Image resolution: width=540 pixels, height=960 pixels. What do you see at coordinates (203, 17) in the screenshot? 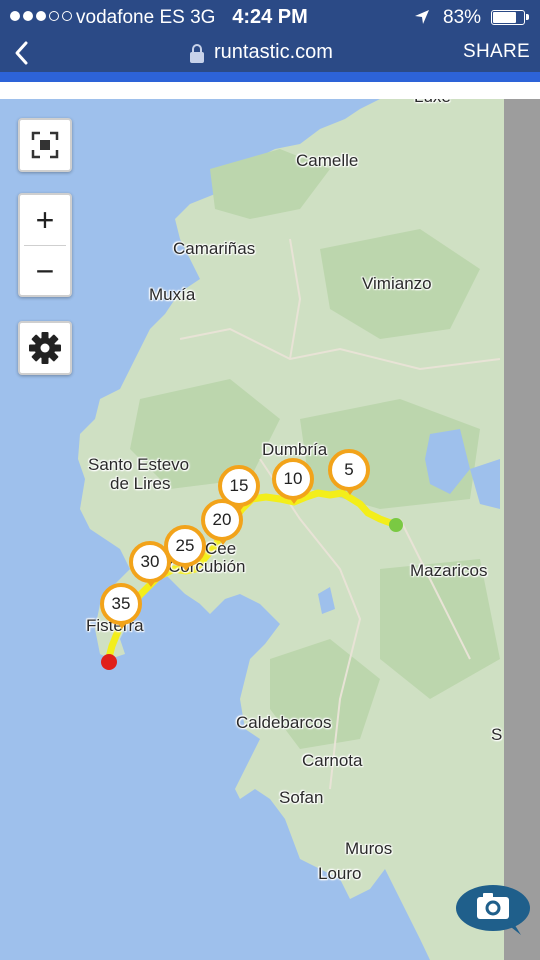
I see `network-type: 3G` at bounding box center [203, 17].